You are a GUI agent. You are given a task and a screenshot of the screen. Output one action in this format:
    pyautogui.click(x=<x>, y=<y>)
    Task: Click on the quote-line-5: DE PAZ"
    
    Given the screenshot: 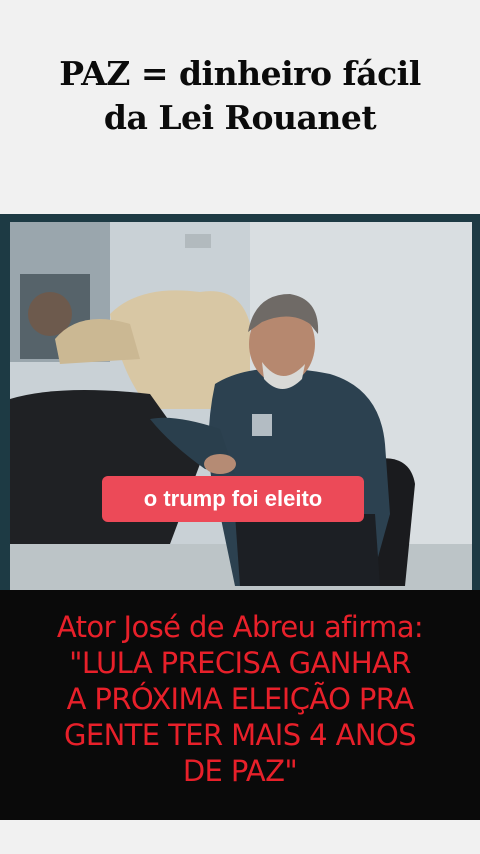 What is the action you would take?
    pyautogui.click(x=240, y=771)
    